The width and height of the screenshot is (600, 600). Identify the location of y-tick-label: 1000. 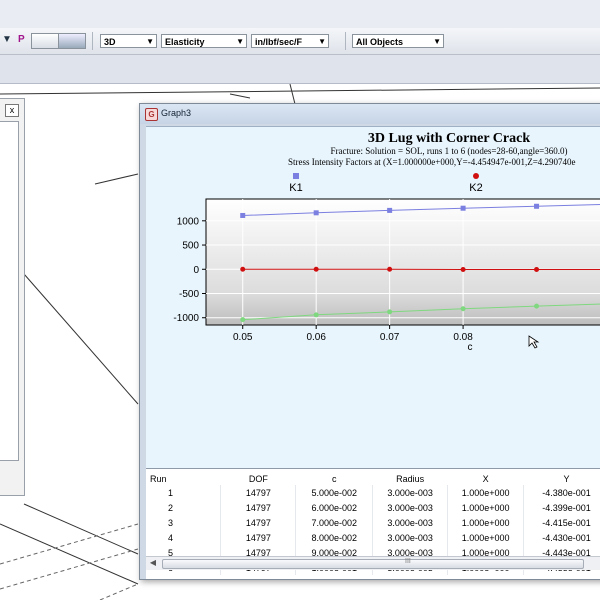
(188, 221).